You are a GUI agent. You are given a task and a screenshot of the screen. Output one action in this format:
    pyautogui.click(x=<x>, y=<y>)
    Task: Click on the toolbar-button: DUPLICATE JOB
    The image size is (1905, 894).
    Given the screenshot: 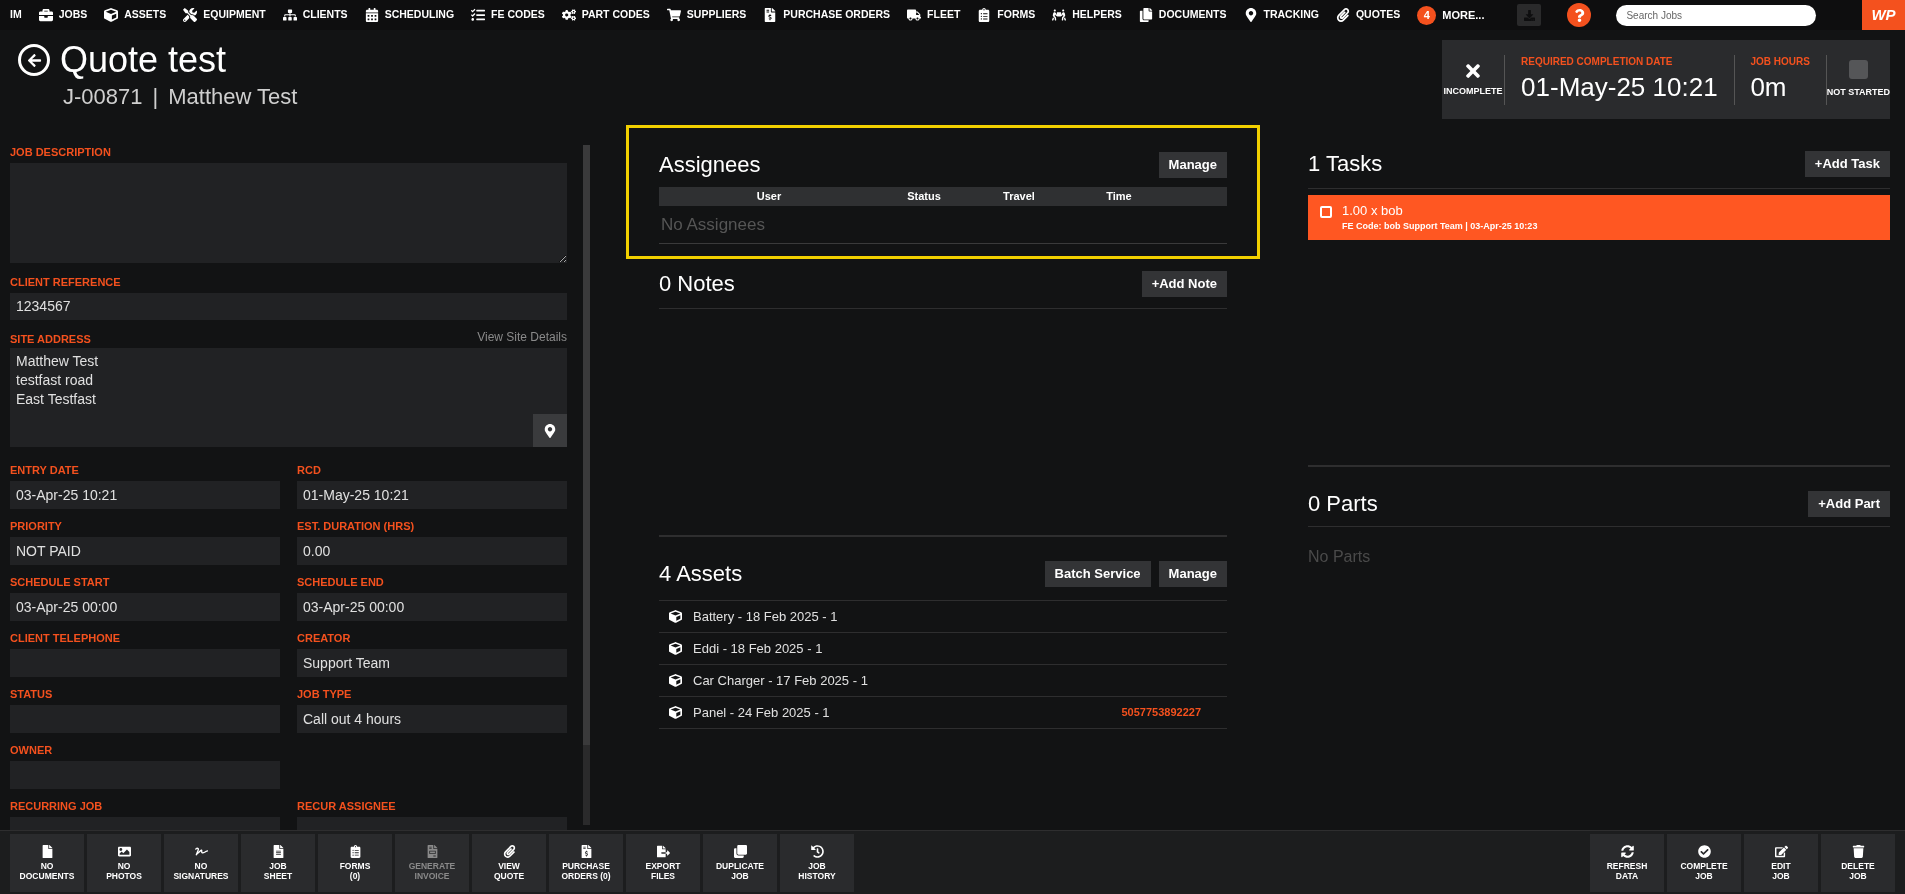 What is the action you would take?
    pyautogui.click(x=740, y=862)
    